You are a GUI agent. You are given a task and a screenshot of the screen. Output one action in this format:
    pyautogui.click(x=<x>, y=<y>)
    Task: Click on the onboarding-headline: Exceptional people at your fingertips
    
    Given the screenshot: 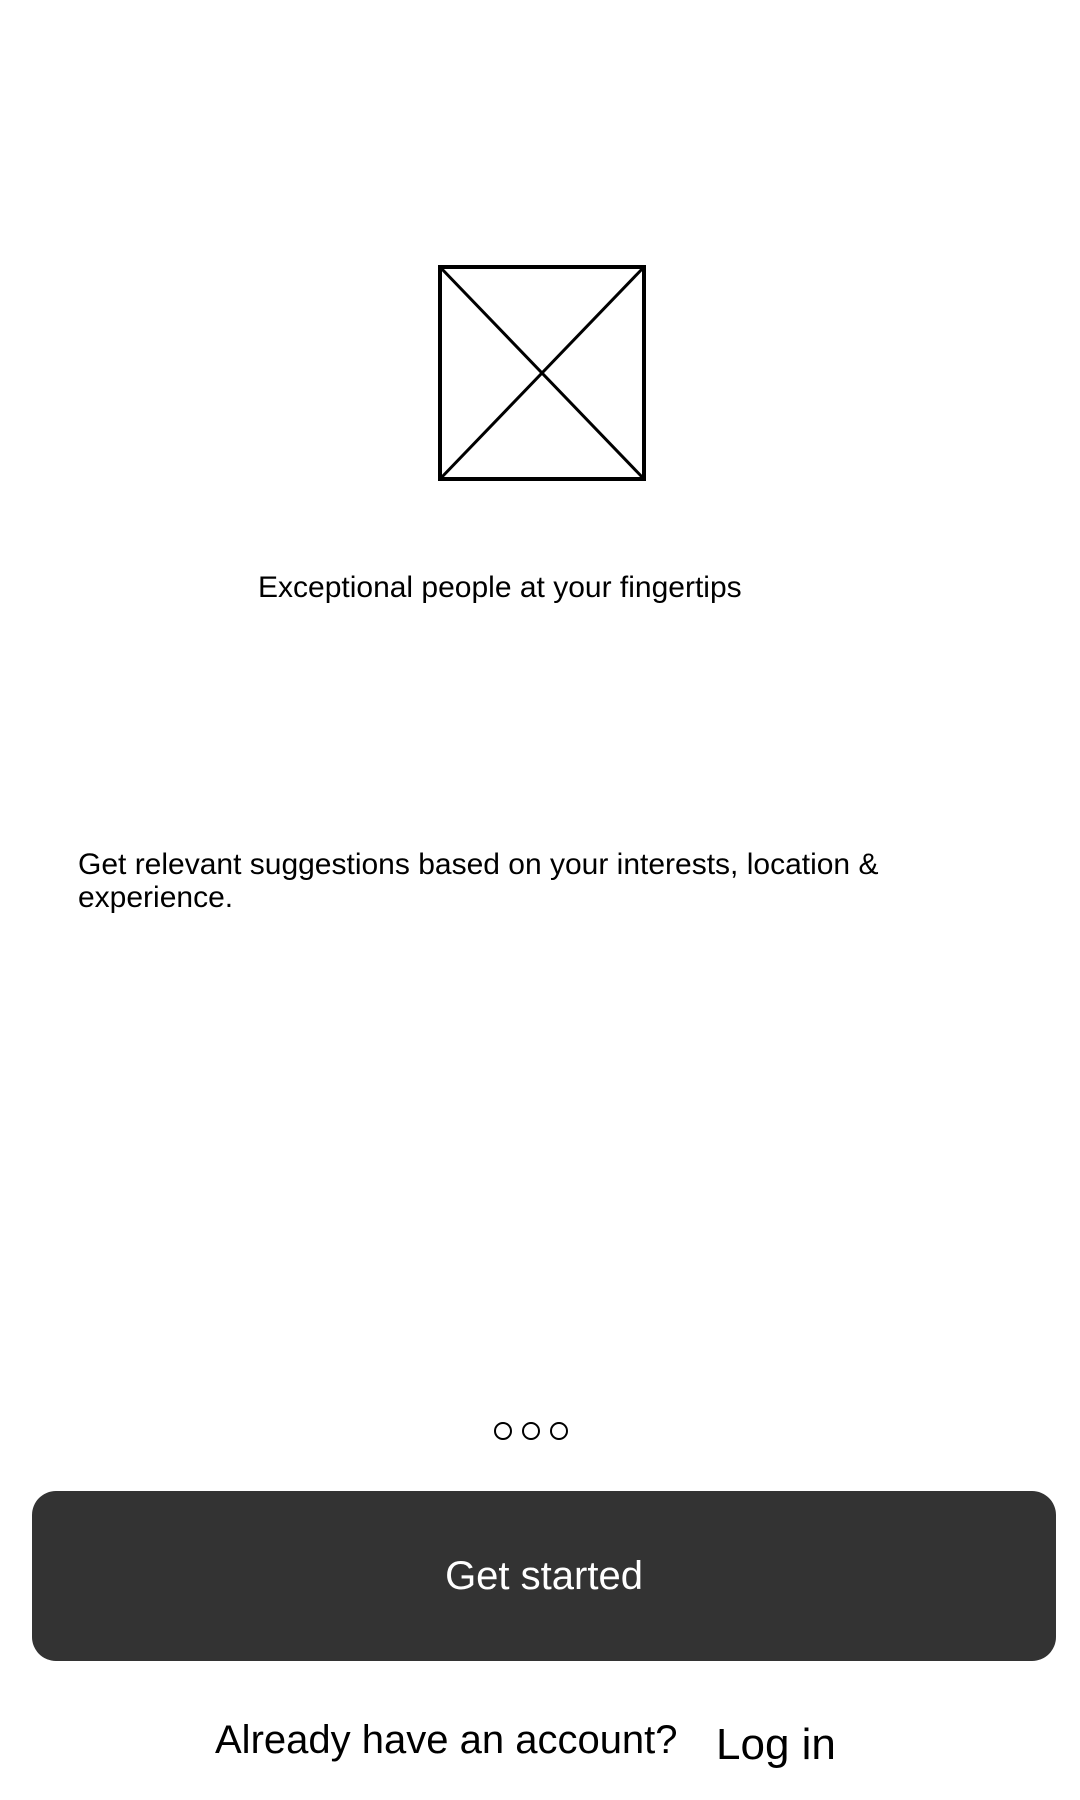 What is the action you would take?
    pyautogui.click(x=500, y=587)
    